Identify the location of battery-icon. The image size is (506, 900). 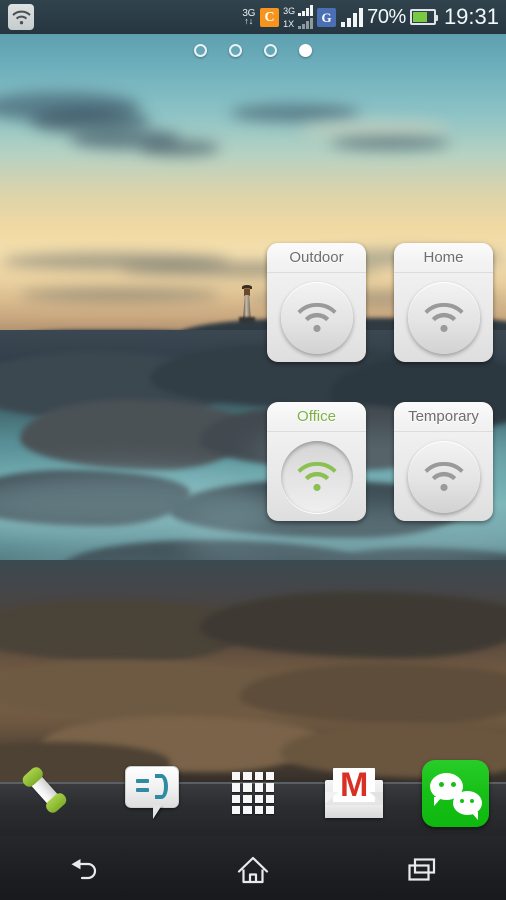
(423, 17).